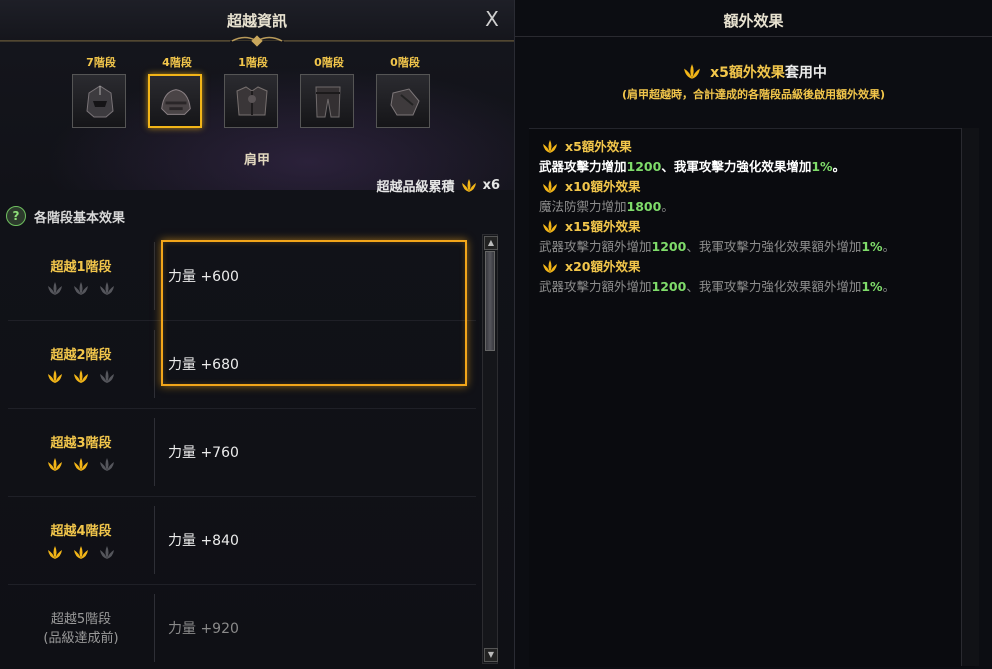 This screenshot has height=669, width=992. Describe the element at coordinates (753, 36) in the screenshot. I see `title-divider` at that location.